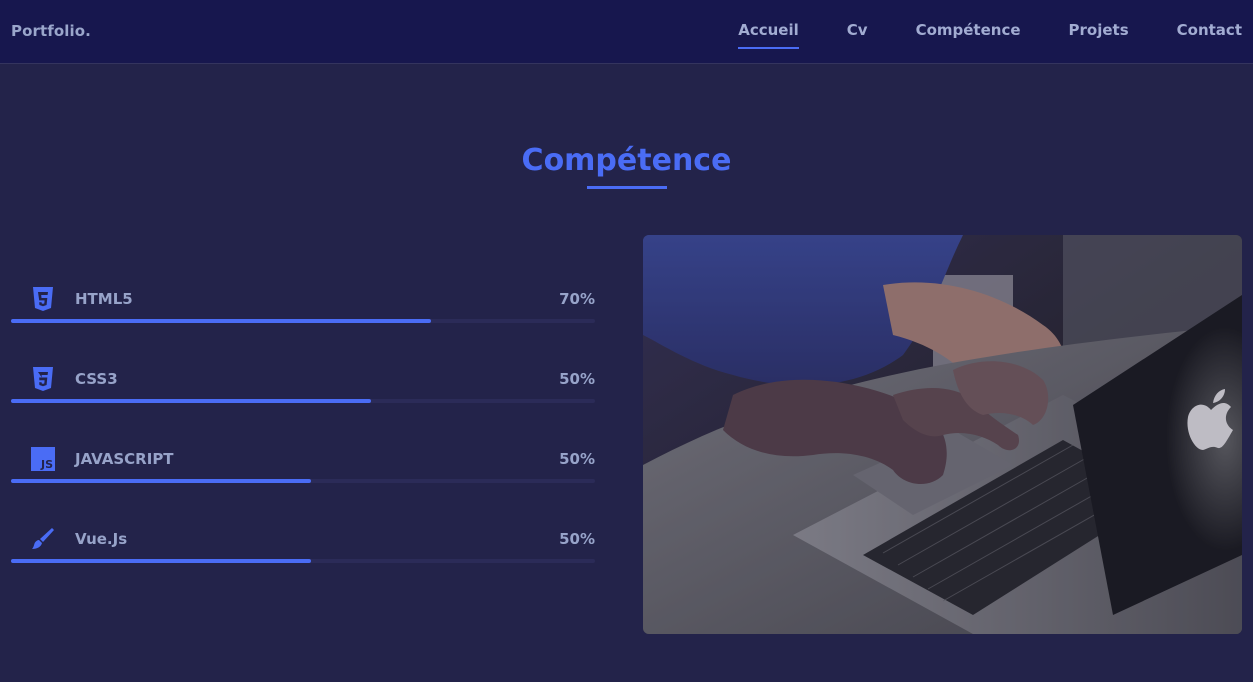  What do you see at coordinates (1209, 30) in the screenshot?
I see `nav-link-contact: Contact` at bounding box center [1209, 30].